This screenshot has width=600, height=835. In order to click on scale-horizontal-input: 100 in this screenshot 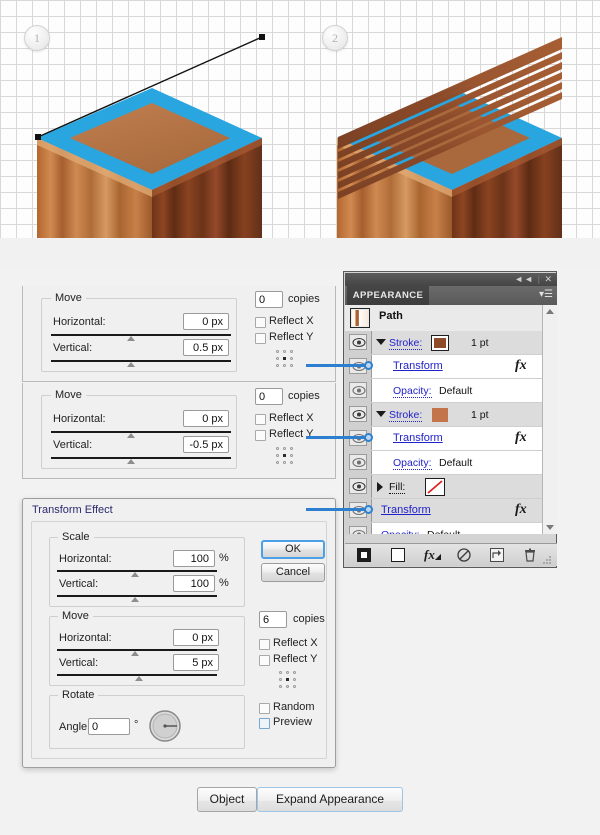, I will do `click(194, 558)`.